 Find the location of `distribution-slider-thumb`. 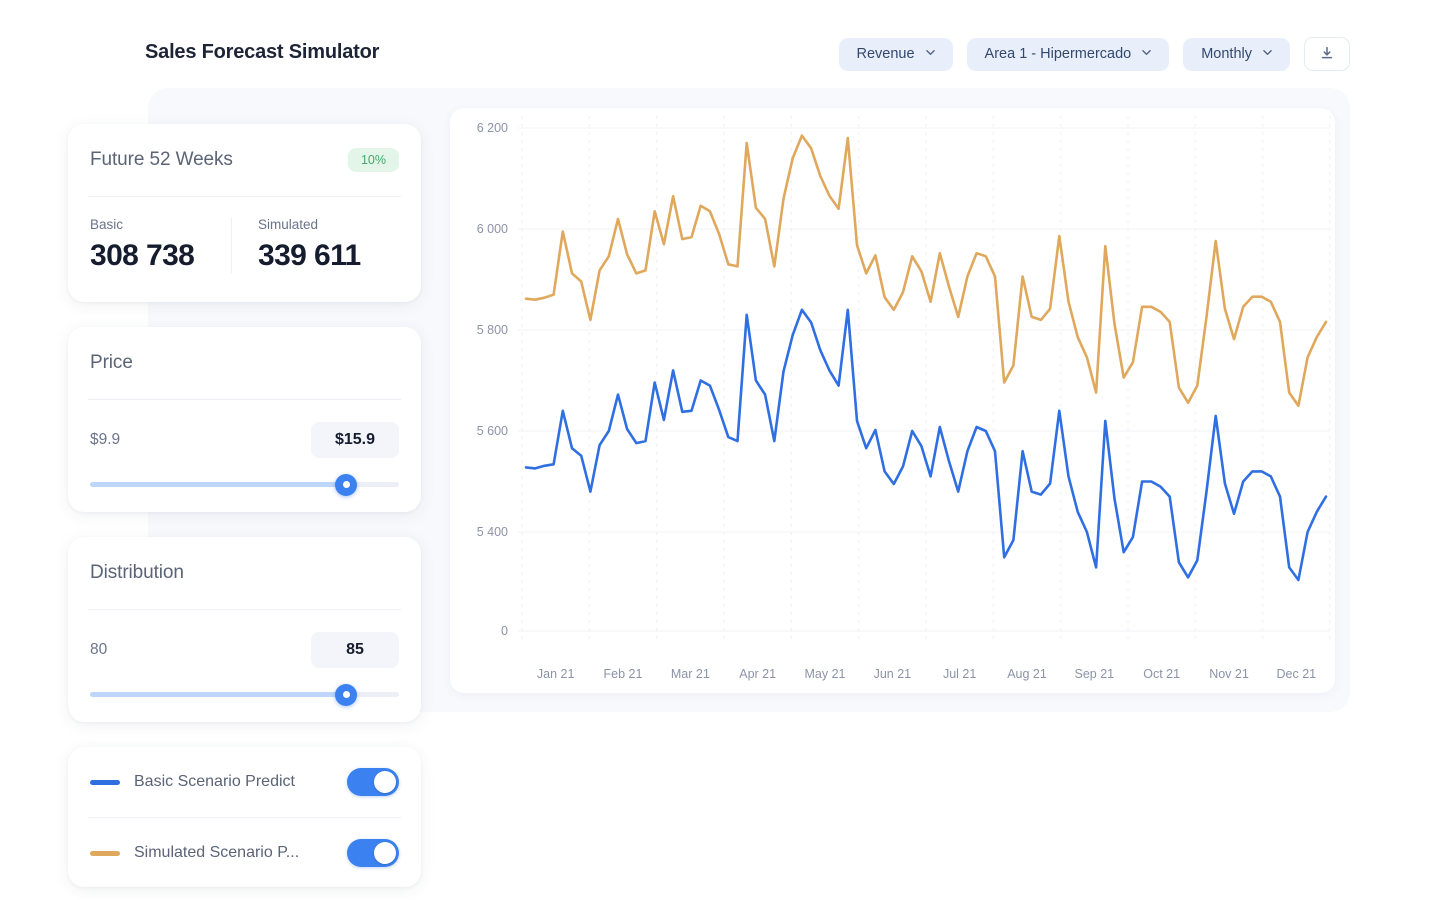

distribution-slider-thumb is located at coordinates (346, 694).